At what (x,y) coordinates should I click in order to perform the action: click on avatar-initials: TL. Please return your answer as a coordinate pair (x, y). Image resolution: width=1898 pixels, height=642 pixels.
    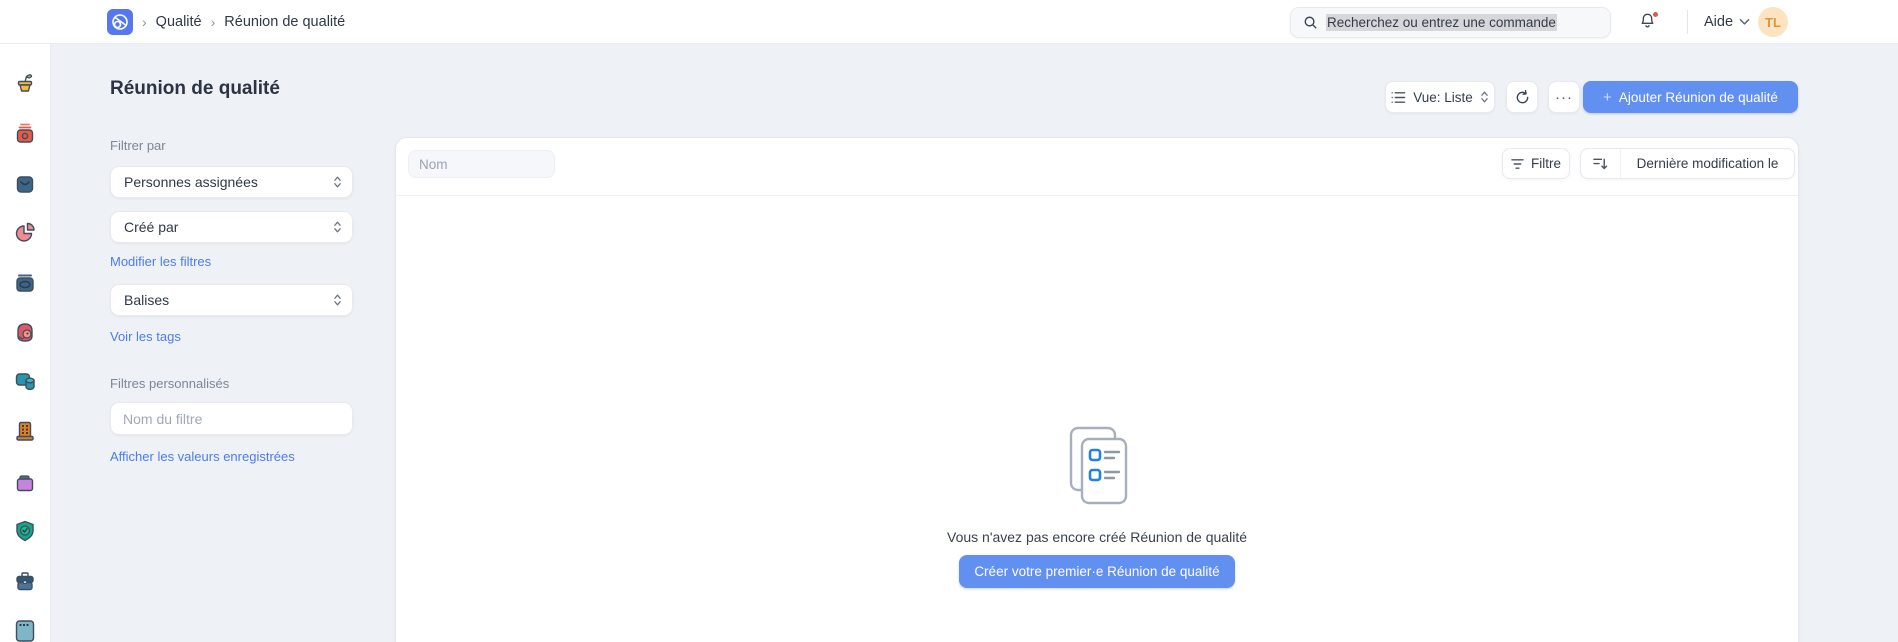
    Looking at the image, I should click on (1773, 22).